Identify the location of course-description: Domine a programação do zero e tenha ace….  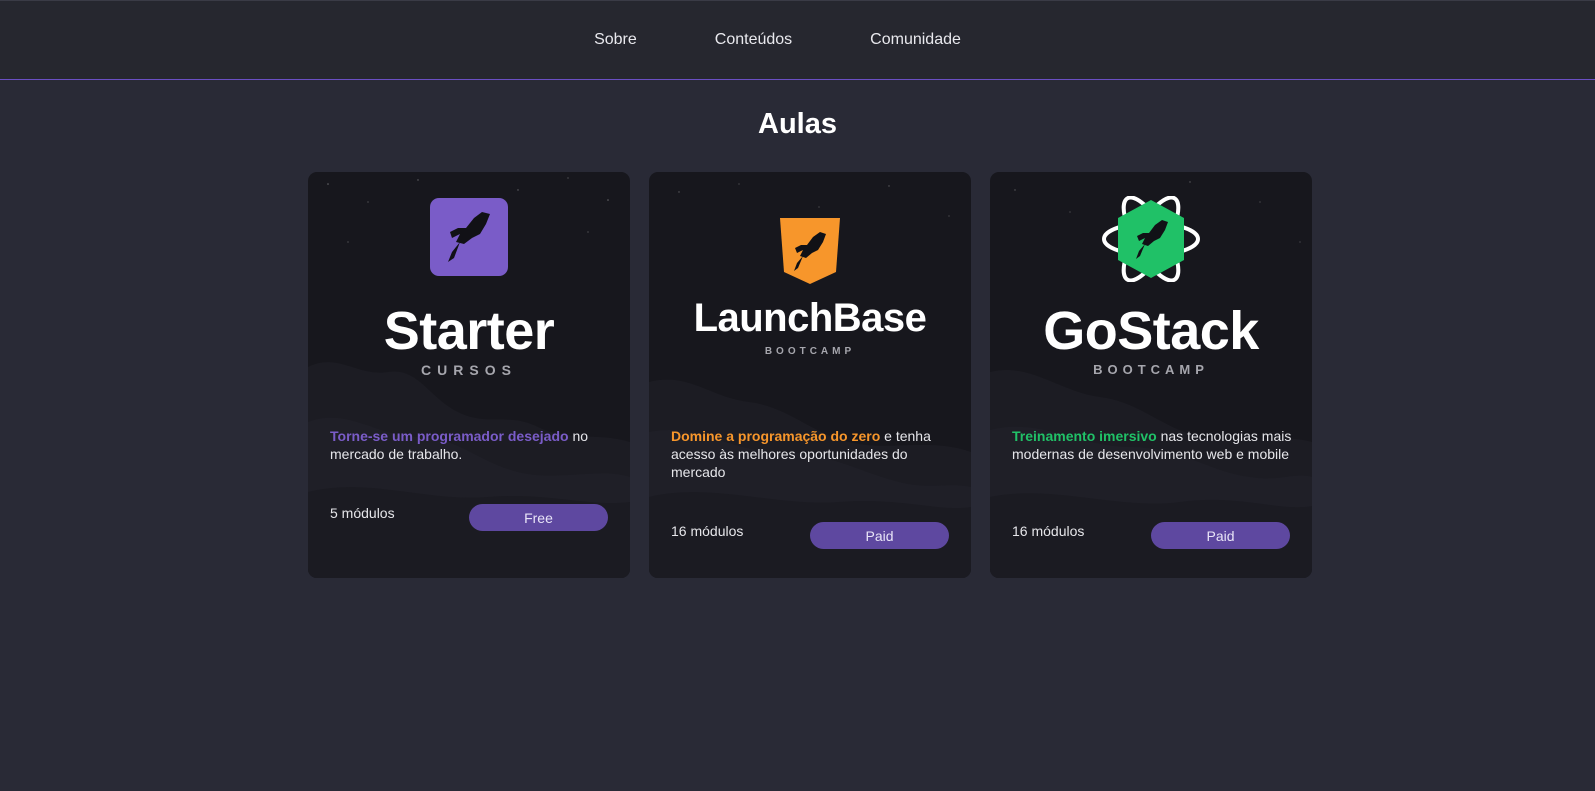
(811, 454).